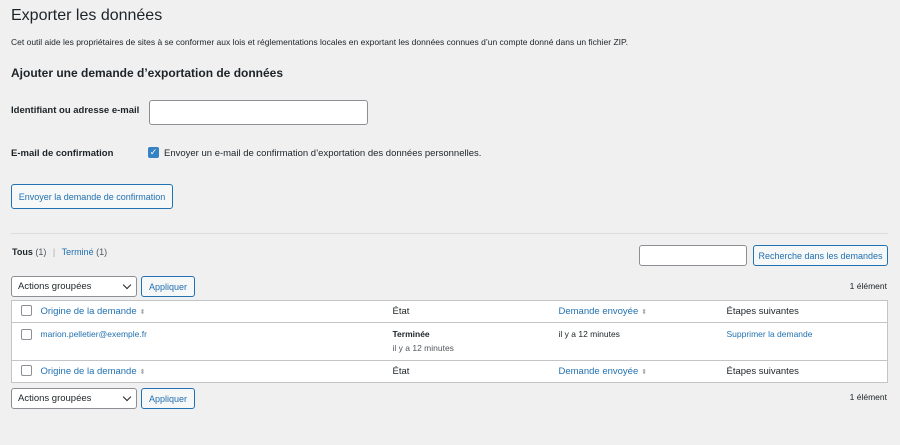  Describe the element at coordinates (762, 371) in the screenshot. I see `column-next-steps-footer: Étapes suivantes` at that location.